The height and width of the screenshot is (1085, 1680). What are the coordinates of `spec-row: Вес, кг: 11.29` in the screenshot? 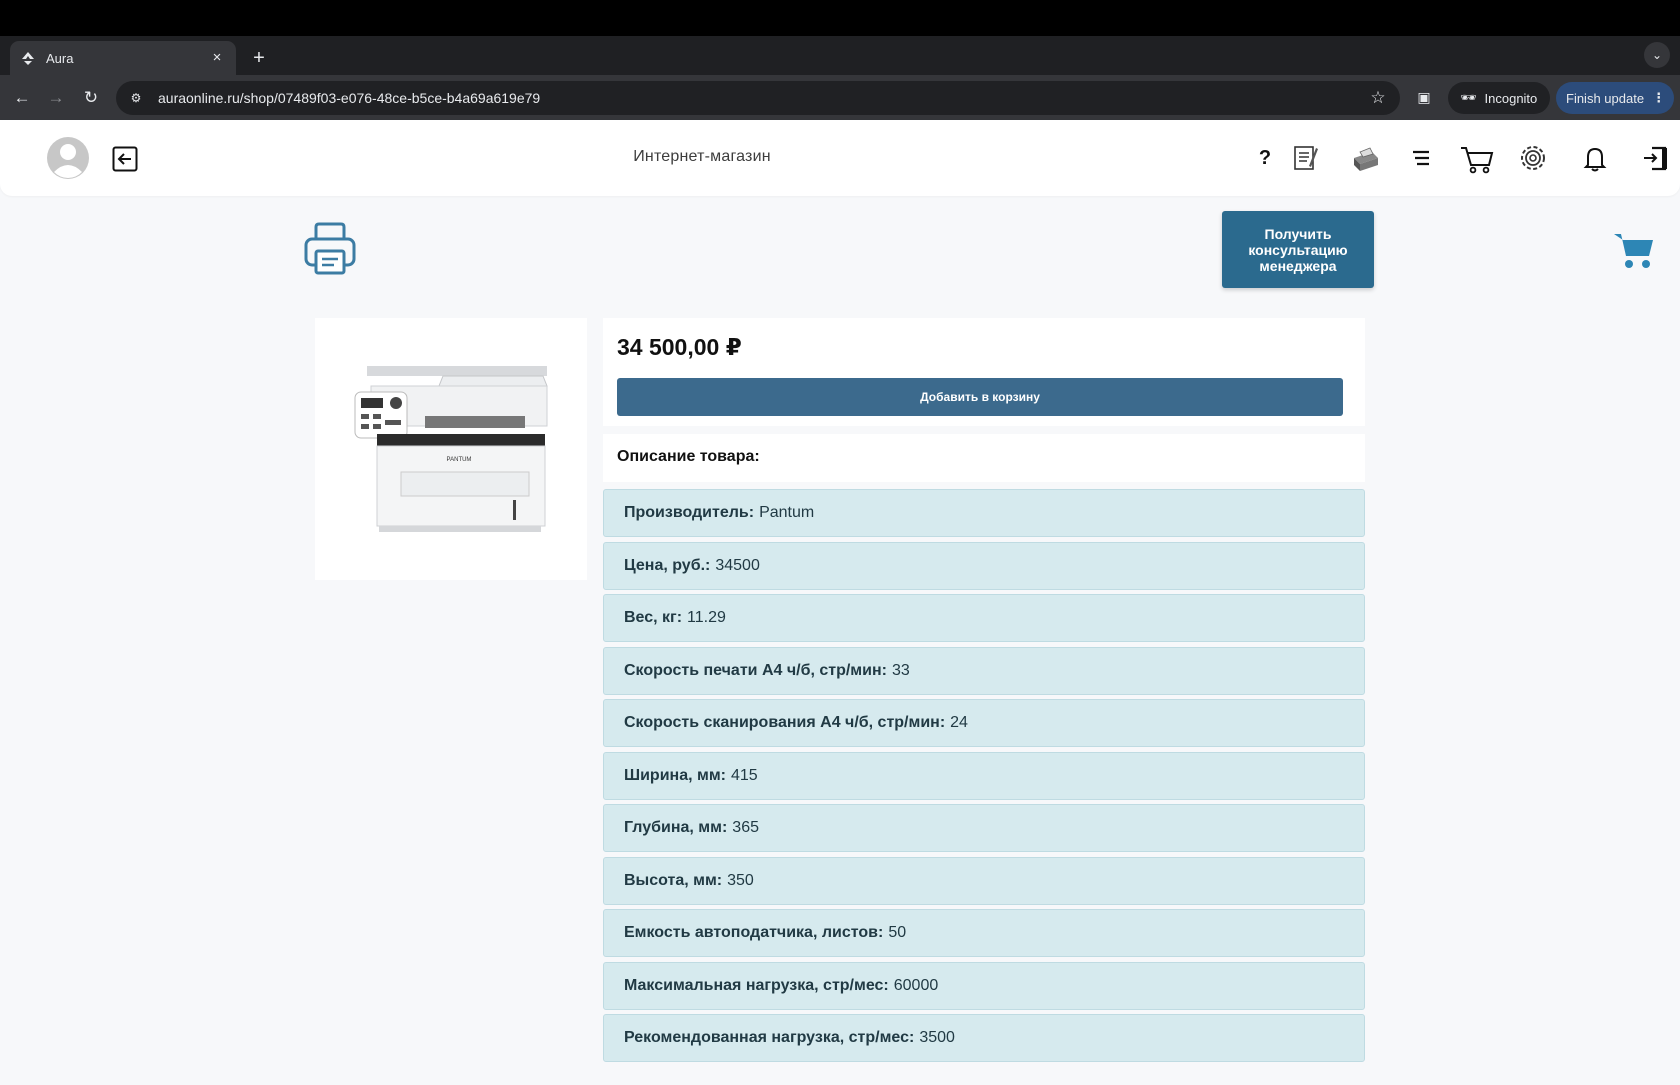 It's located at (984, 618).